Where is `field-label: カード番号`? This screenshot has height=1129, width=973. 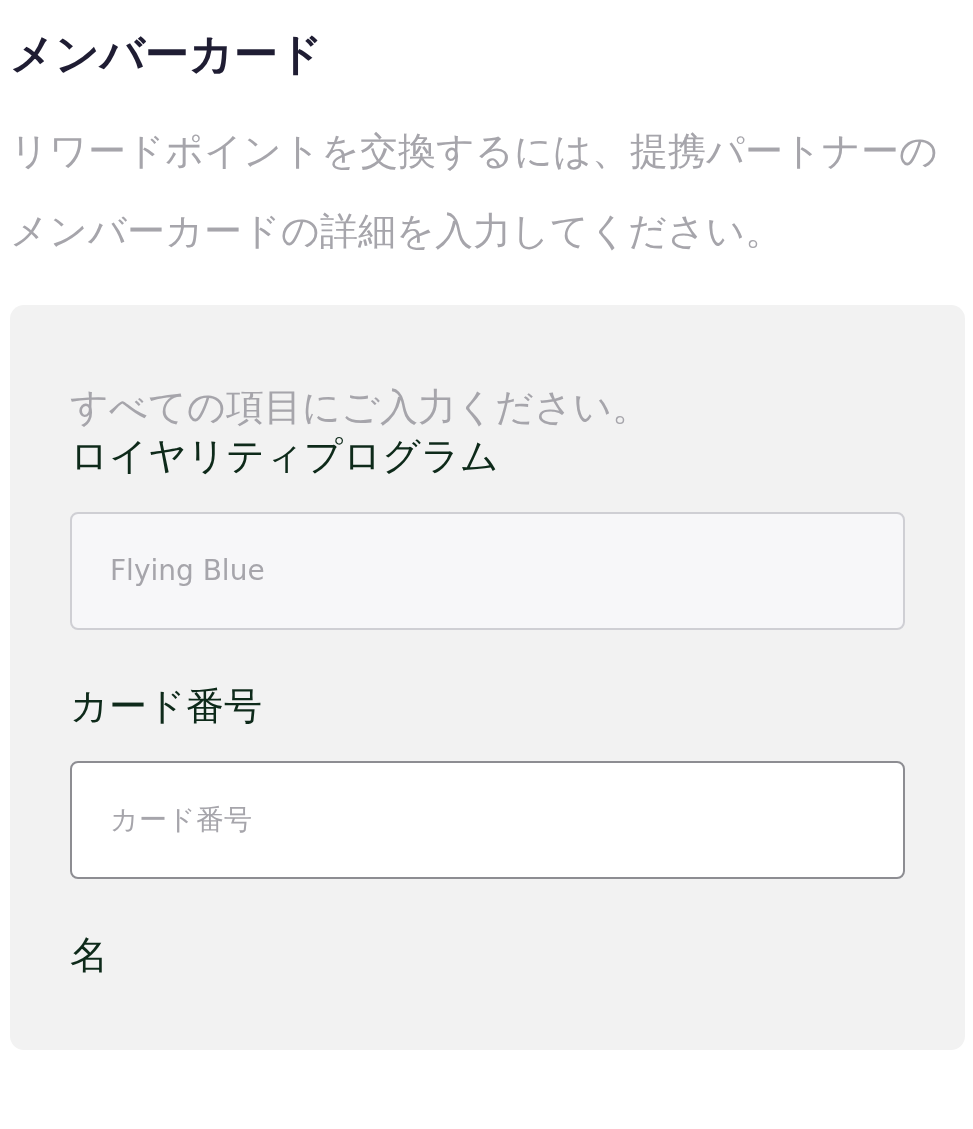 field-label: カード番号 is located at coordinates (166, 706).